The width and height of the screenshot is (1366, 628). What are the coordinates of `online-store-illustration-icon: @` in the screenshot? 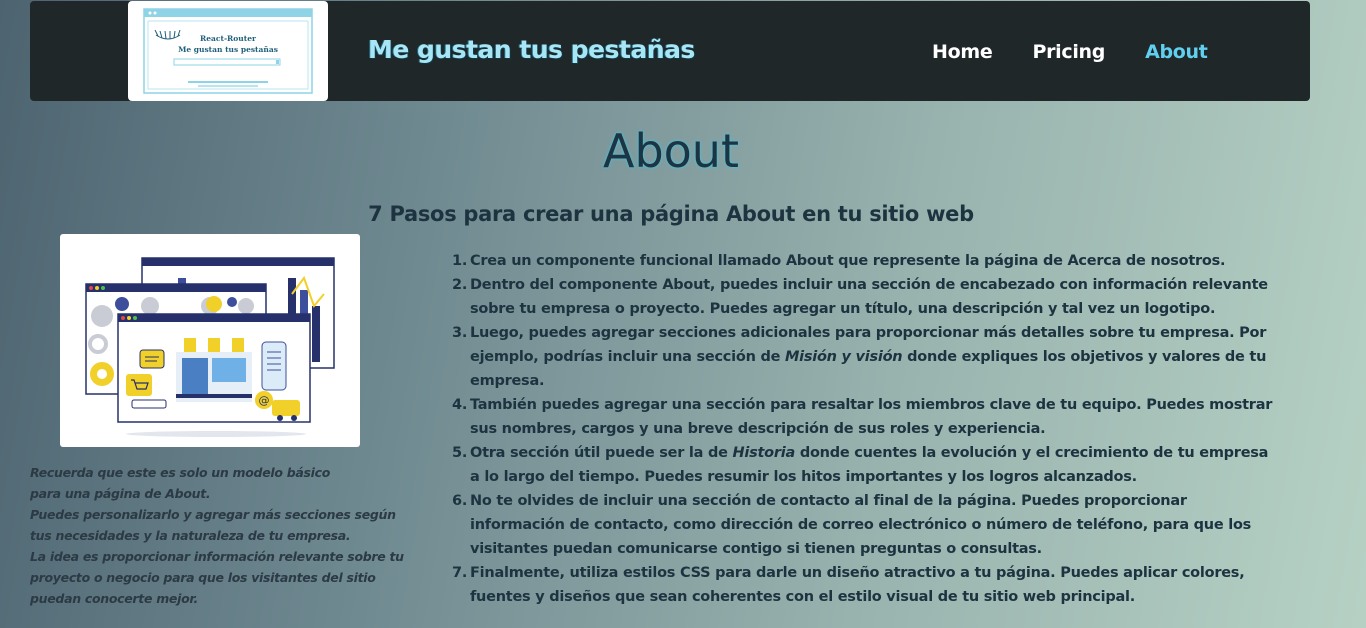 It's located at (210, 347).